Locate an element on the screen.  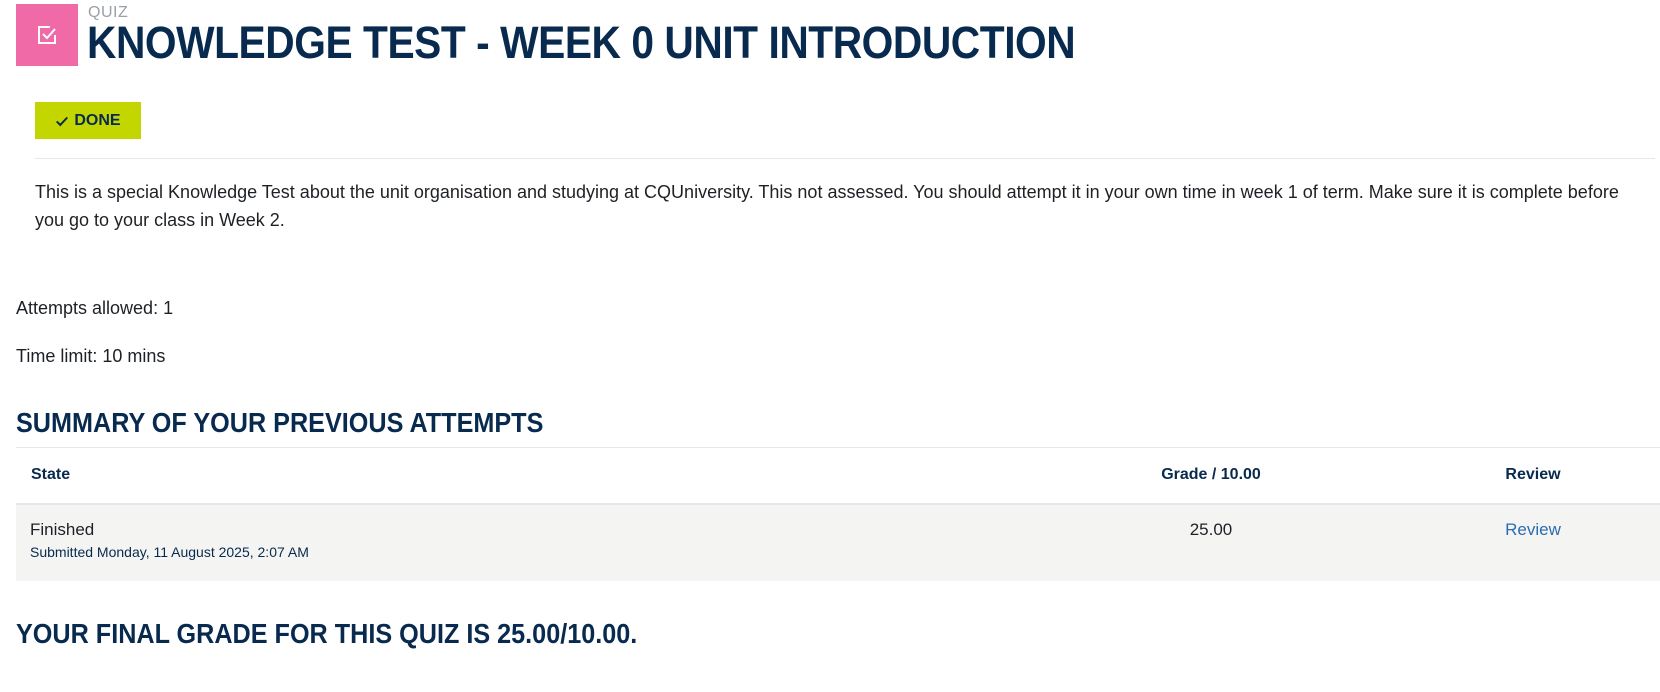
divider is located at coordinates (845, 158).